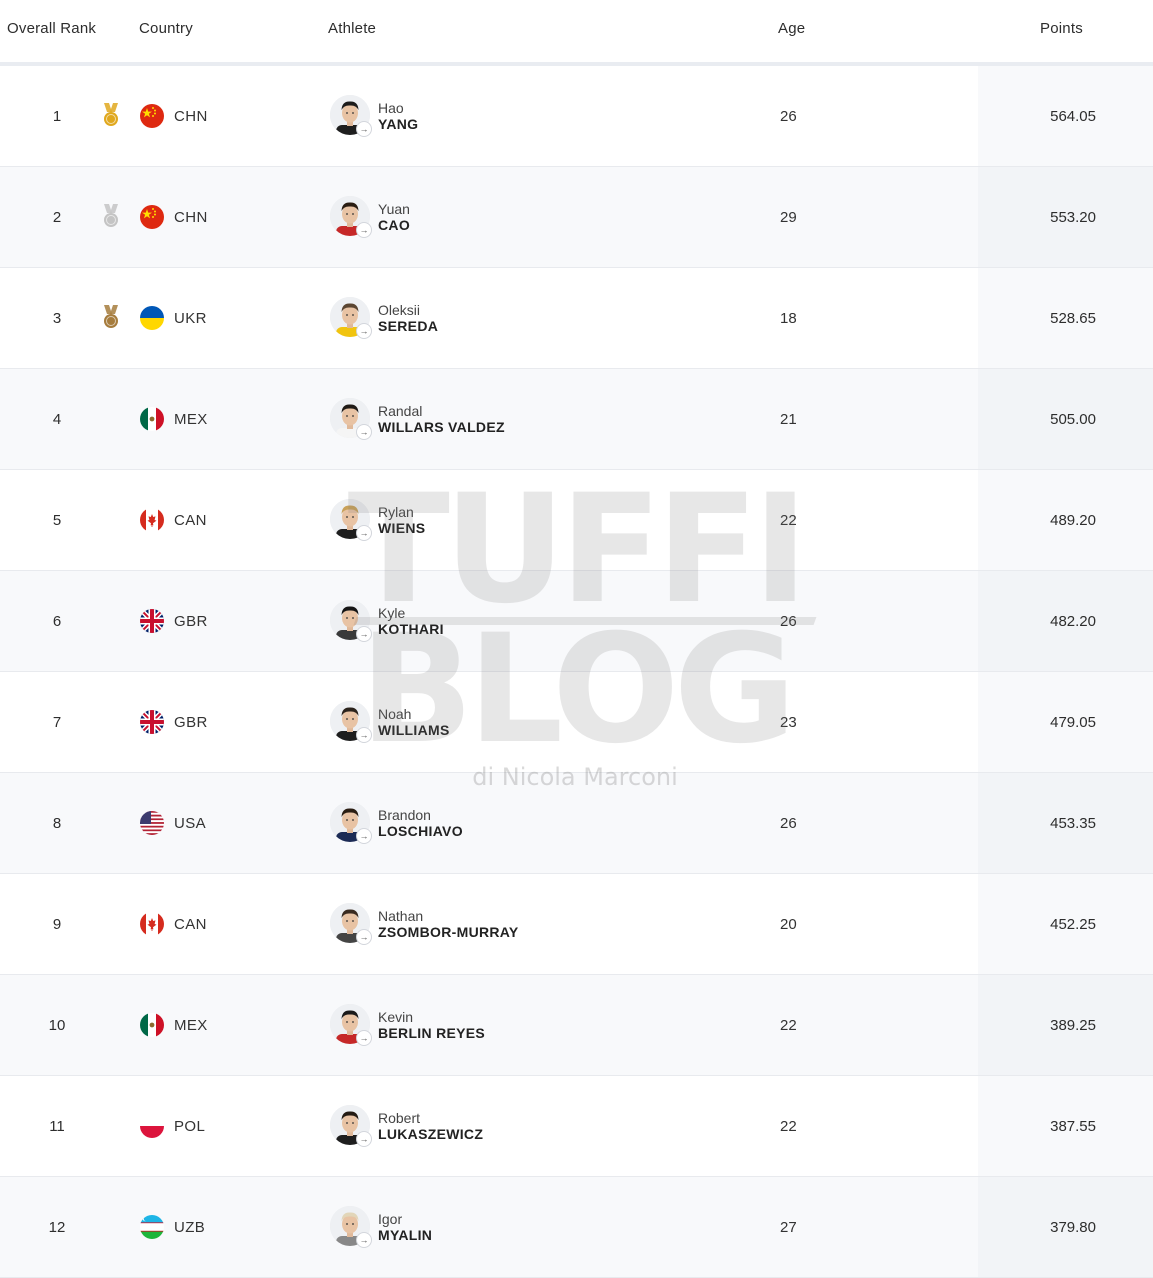 This screenshot has height=1278, width=1153. I want to click on country-code: UKR, so click(190, 318).